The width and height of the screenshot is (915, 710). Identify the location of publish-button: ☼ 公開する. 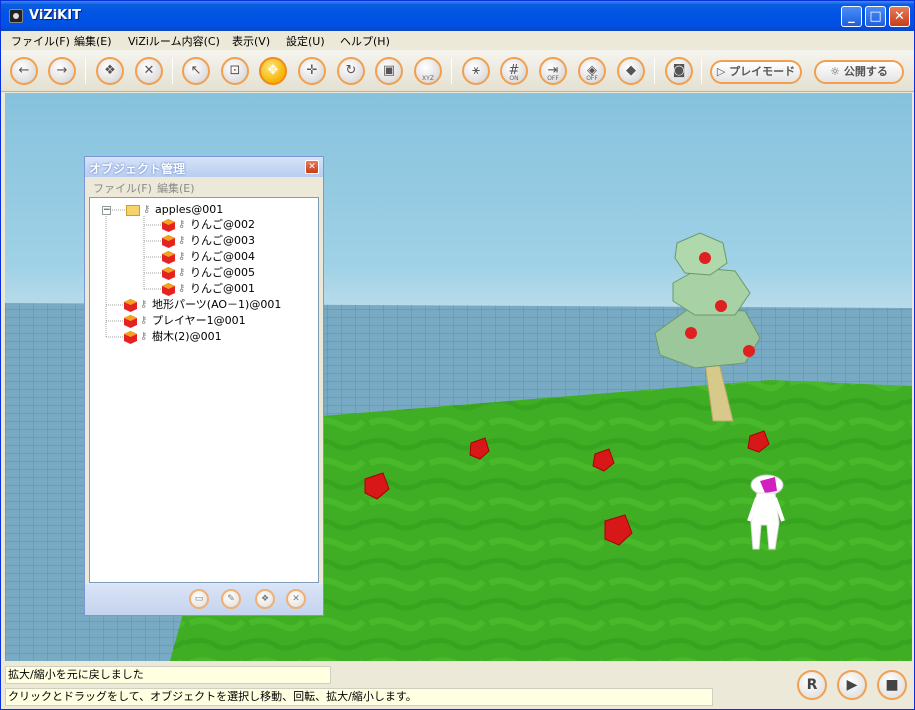
(859, 72).